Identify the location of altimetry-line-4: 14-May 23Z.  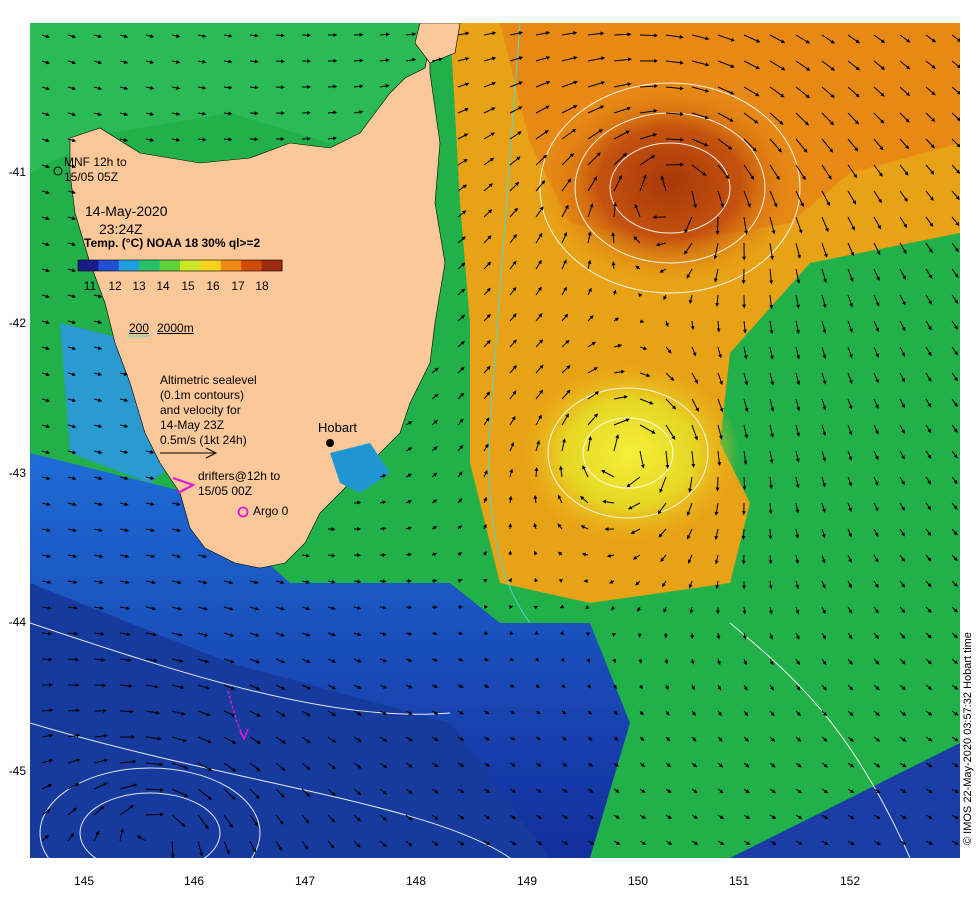
(192, 425).